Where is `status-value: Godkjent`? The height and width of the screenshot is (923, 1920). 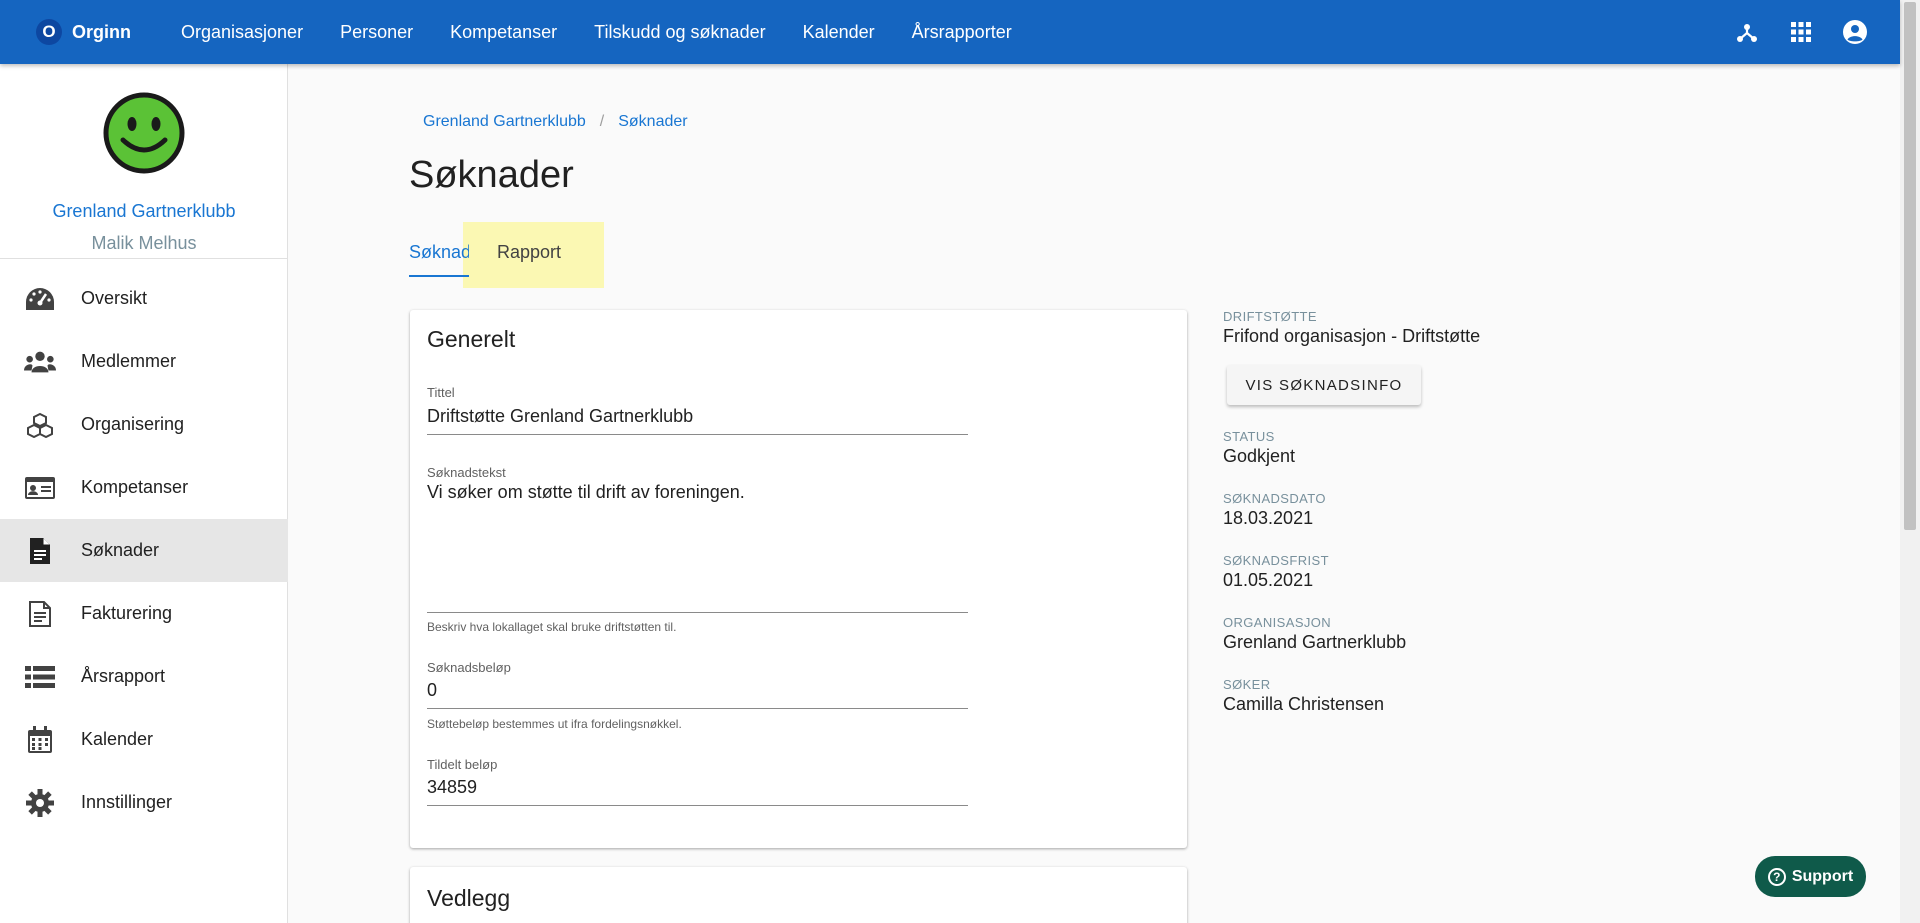
status-value: Godkjent is located at coordinates (1259, 456).